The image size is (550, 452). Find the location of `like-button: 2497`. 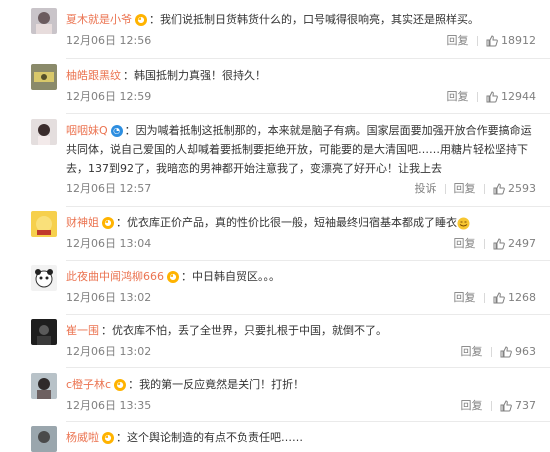

like-button: 2497 is located at coordinates (514, 243).